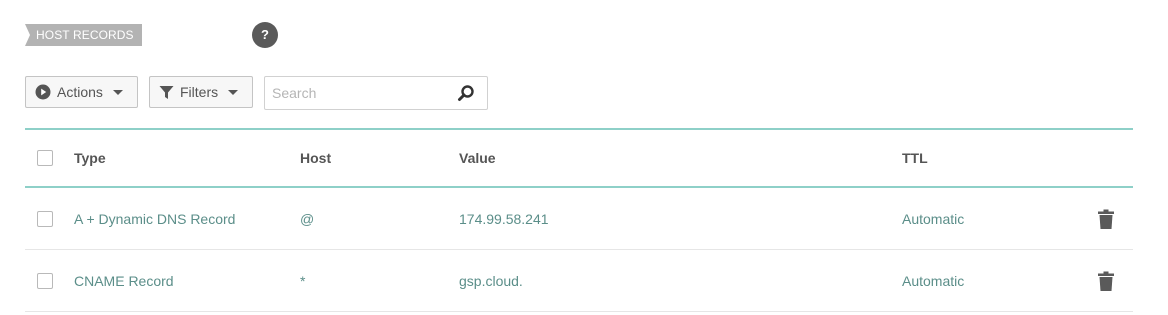 This screenshot has width=1168, height=315. Describe the element at coordinates (45, 158) in the screenshot. I see `select-all-checkbox` at that location.